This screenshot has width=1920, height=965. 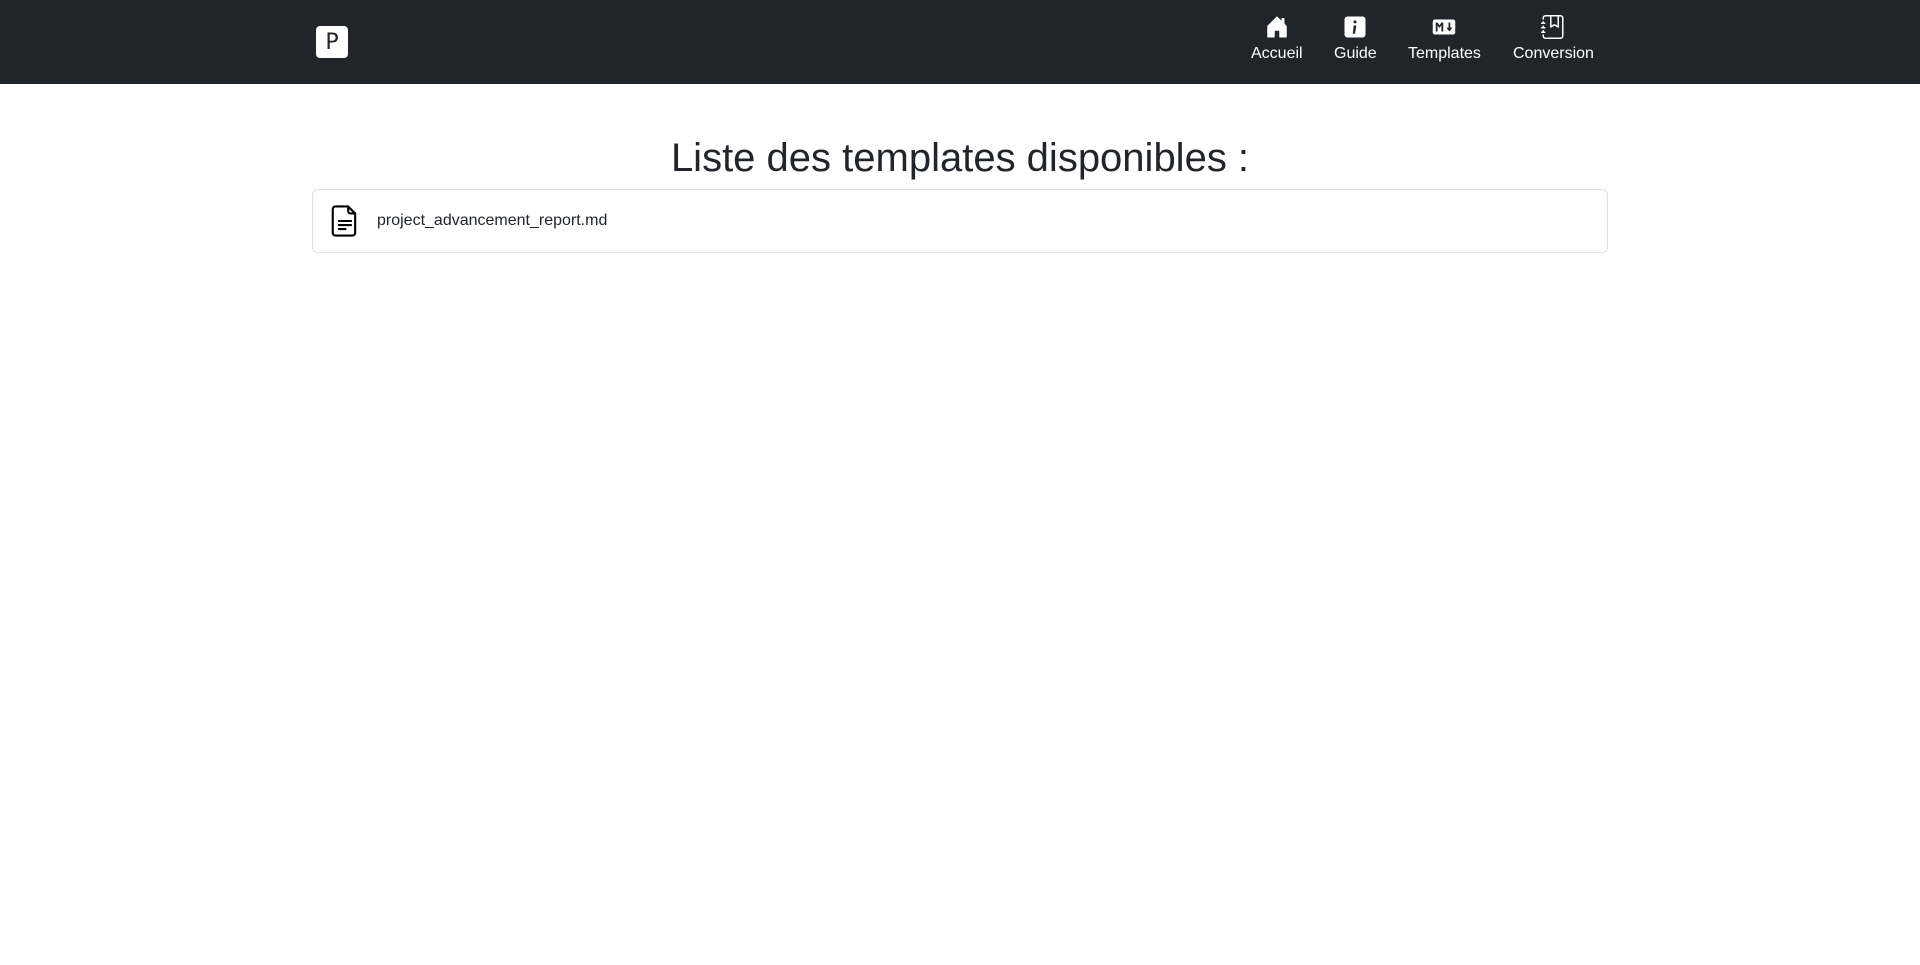 What do you see at coordinates (1444, 53) in the screenshot?
I see `nav-label-templates: Templates` at bounding box center [1444, 53].